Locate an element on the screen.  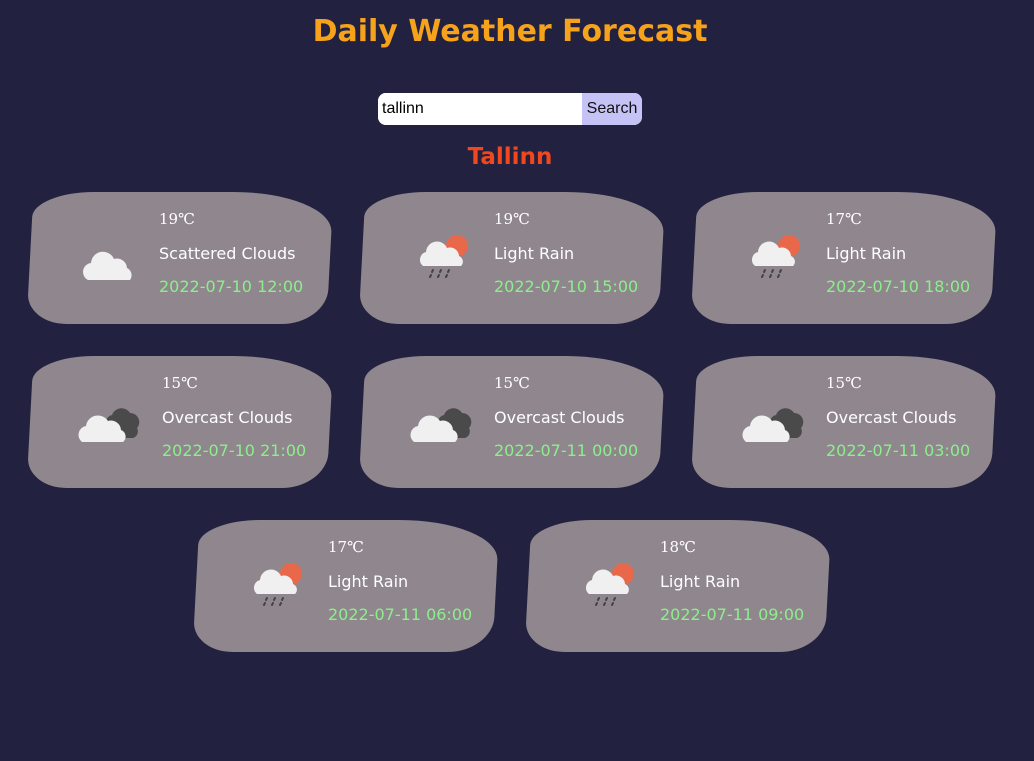
forecast-card-2: 19℃ Light Rain 2022-07-10 15:00 is located at coordinates (512, 258).